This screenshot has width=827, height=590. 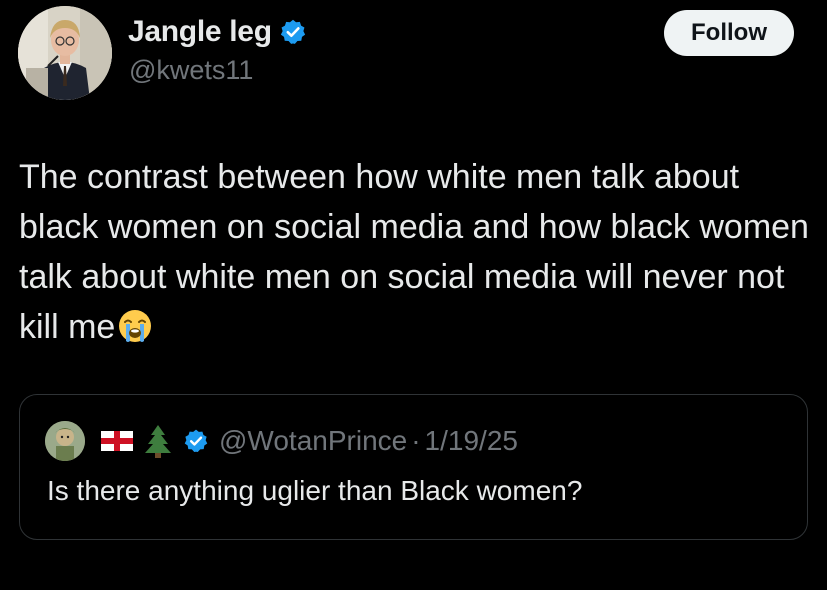 I want to click on quoted-author-avatar, so click(x=65, y=441).